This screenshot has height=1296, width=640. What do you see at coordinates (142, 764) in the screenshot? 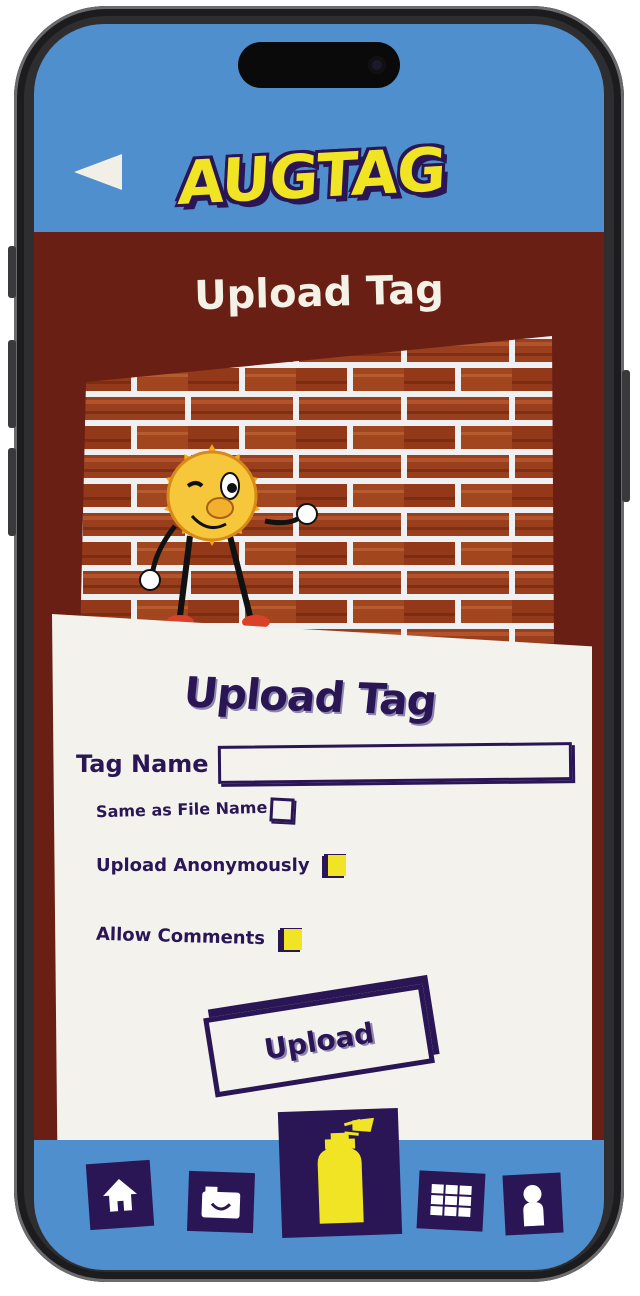
I see `tag-name-label: Tag Name` at bounding box center [142, 764].